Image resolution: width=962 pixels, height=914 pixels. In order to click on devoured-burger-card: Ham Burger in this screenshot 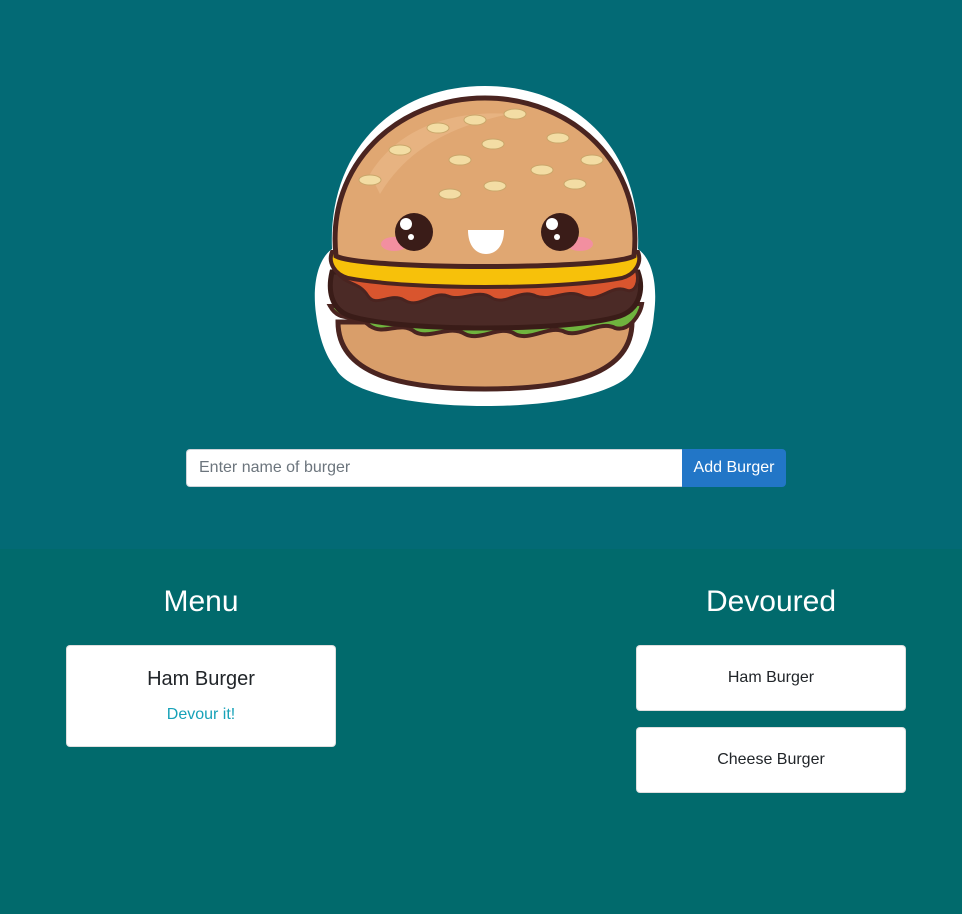, I will do `click(771, 678)`.